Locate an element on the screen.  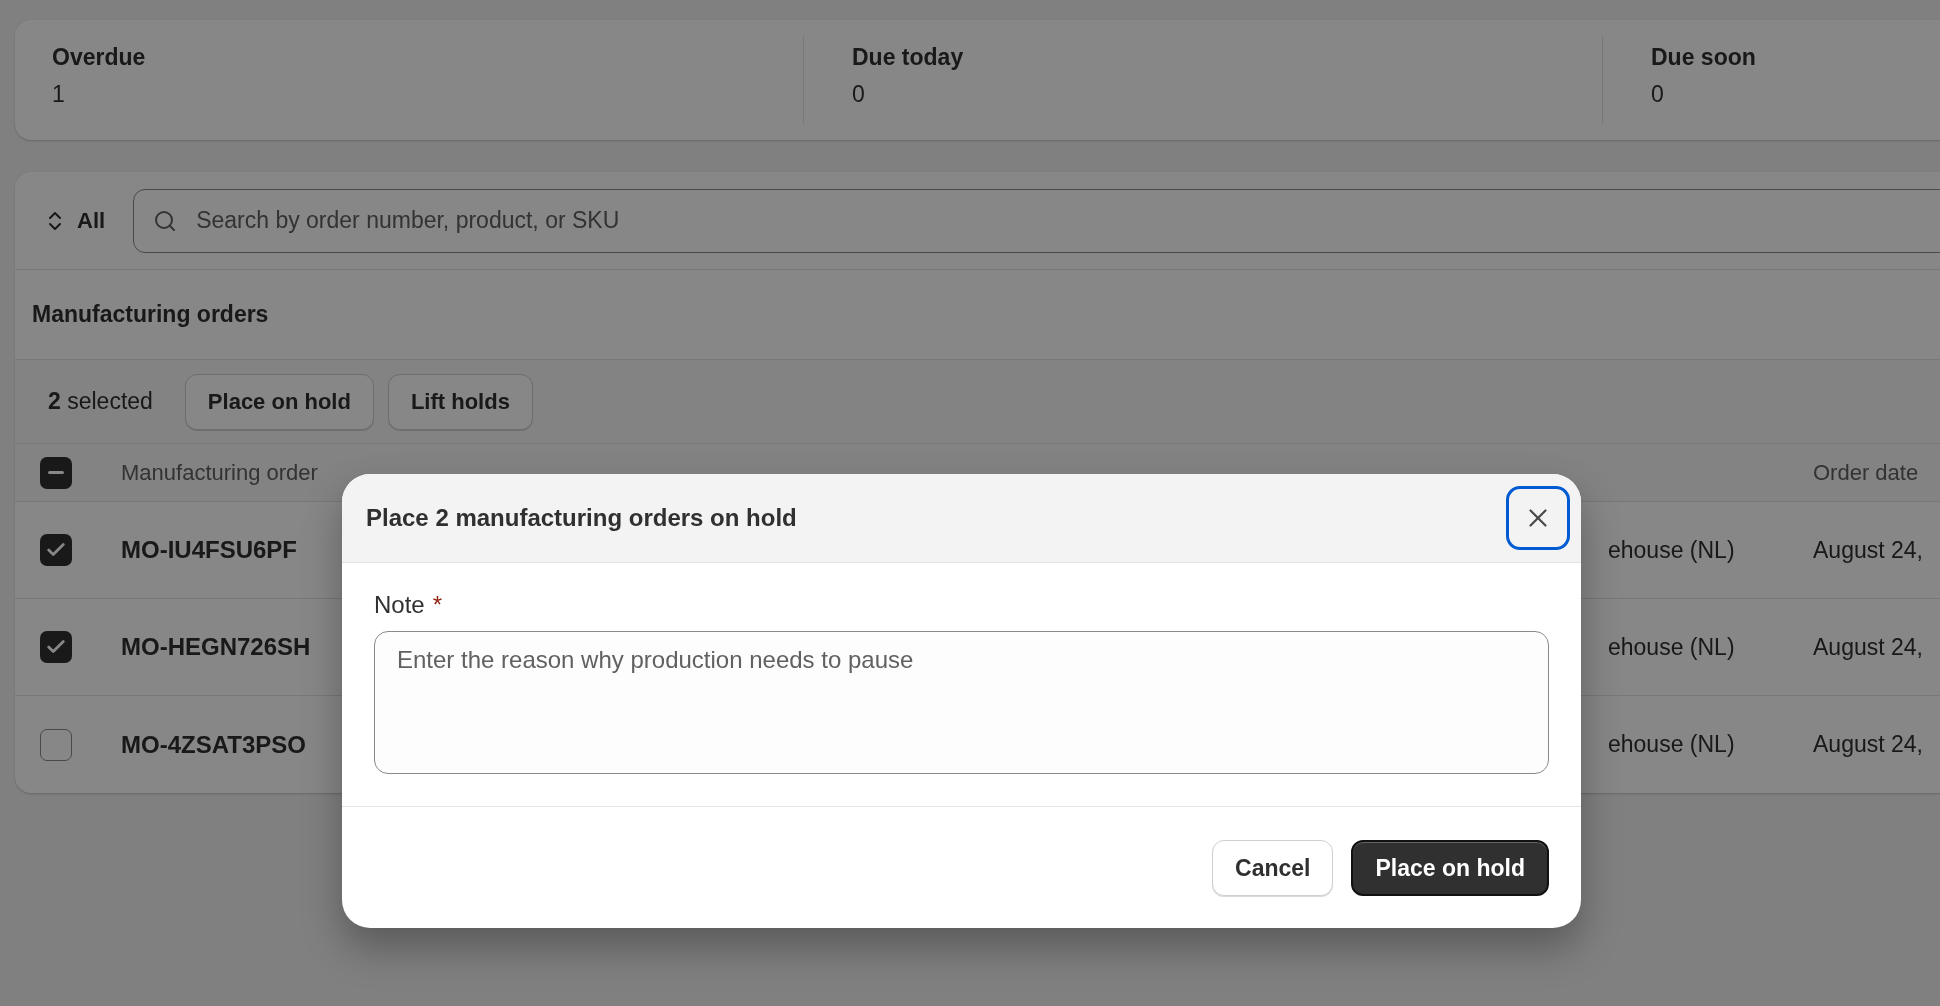
cancel-button: Cancel is located at coordinates (1273, 868).